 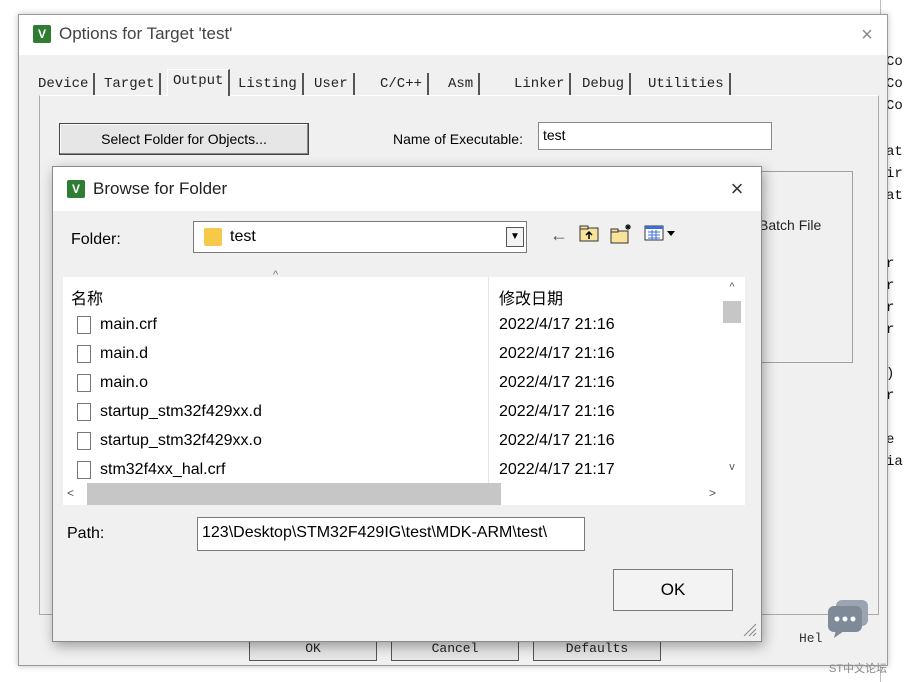 What do you see at coordinates (360, 237) in the screenshot?
I see `folder-combo: test ▼` at bounding box center [360, 237].